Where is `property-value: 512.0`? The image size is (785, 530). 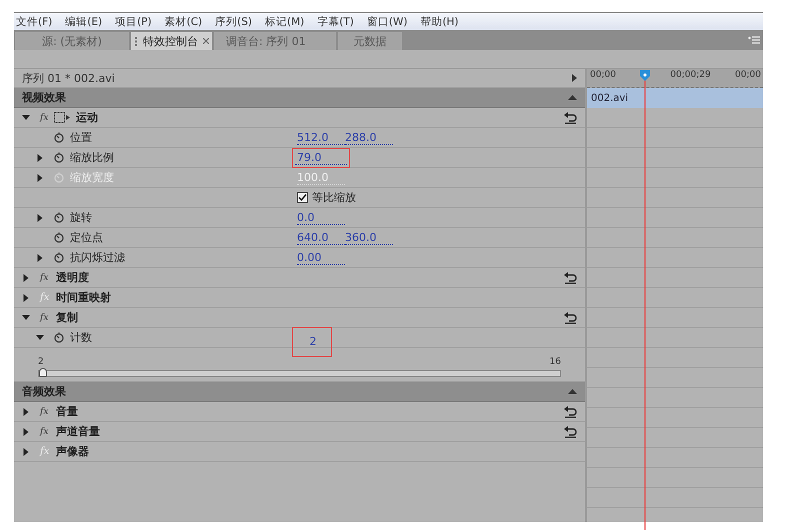 property-value: 512.0 is located at coordinates (321, 137).